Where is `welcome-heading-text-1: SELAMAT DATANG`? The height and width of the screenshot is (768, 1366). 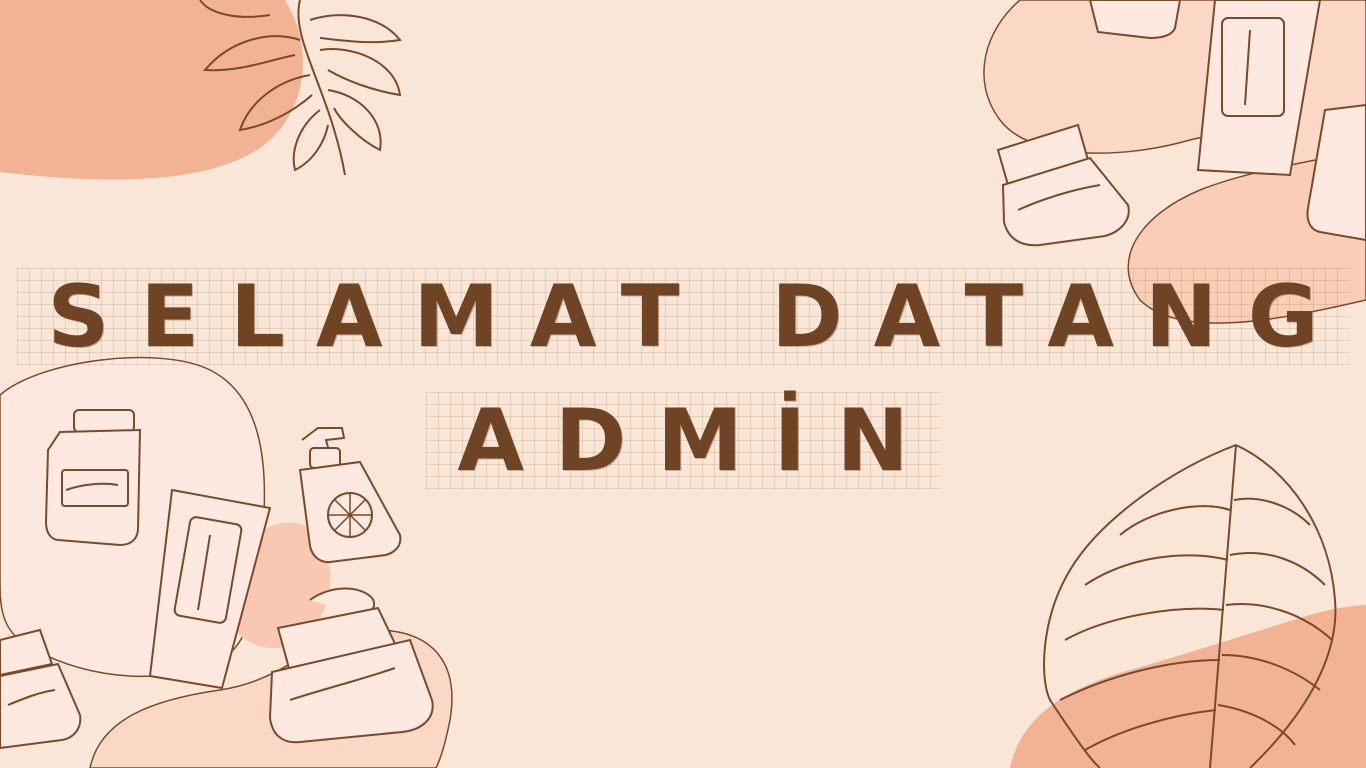 welcome-heading-text-1: SELAMAT DATANG is located at coordinates (683, 317).